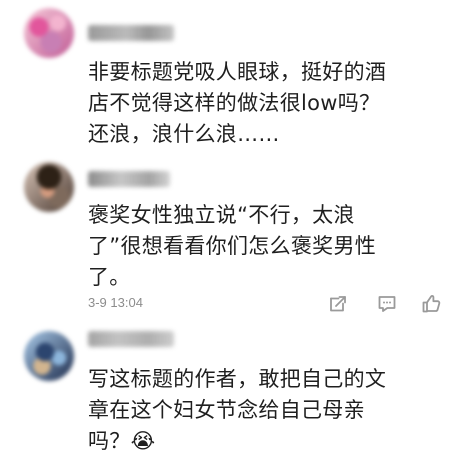 This screenshot has width=464, height=466. What do you see at coordinates (266, 304) in the screenshot?
I see `comment-meta-row: 3-9 13:04` at bounding box center [266, 304].